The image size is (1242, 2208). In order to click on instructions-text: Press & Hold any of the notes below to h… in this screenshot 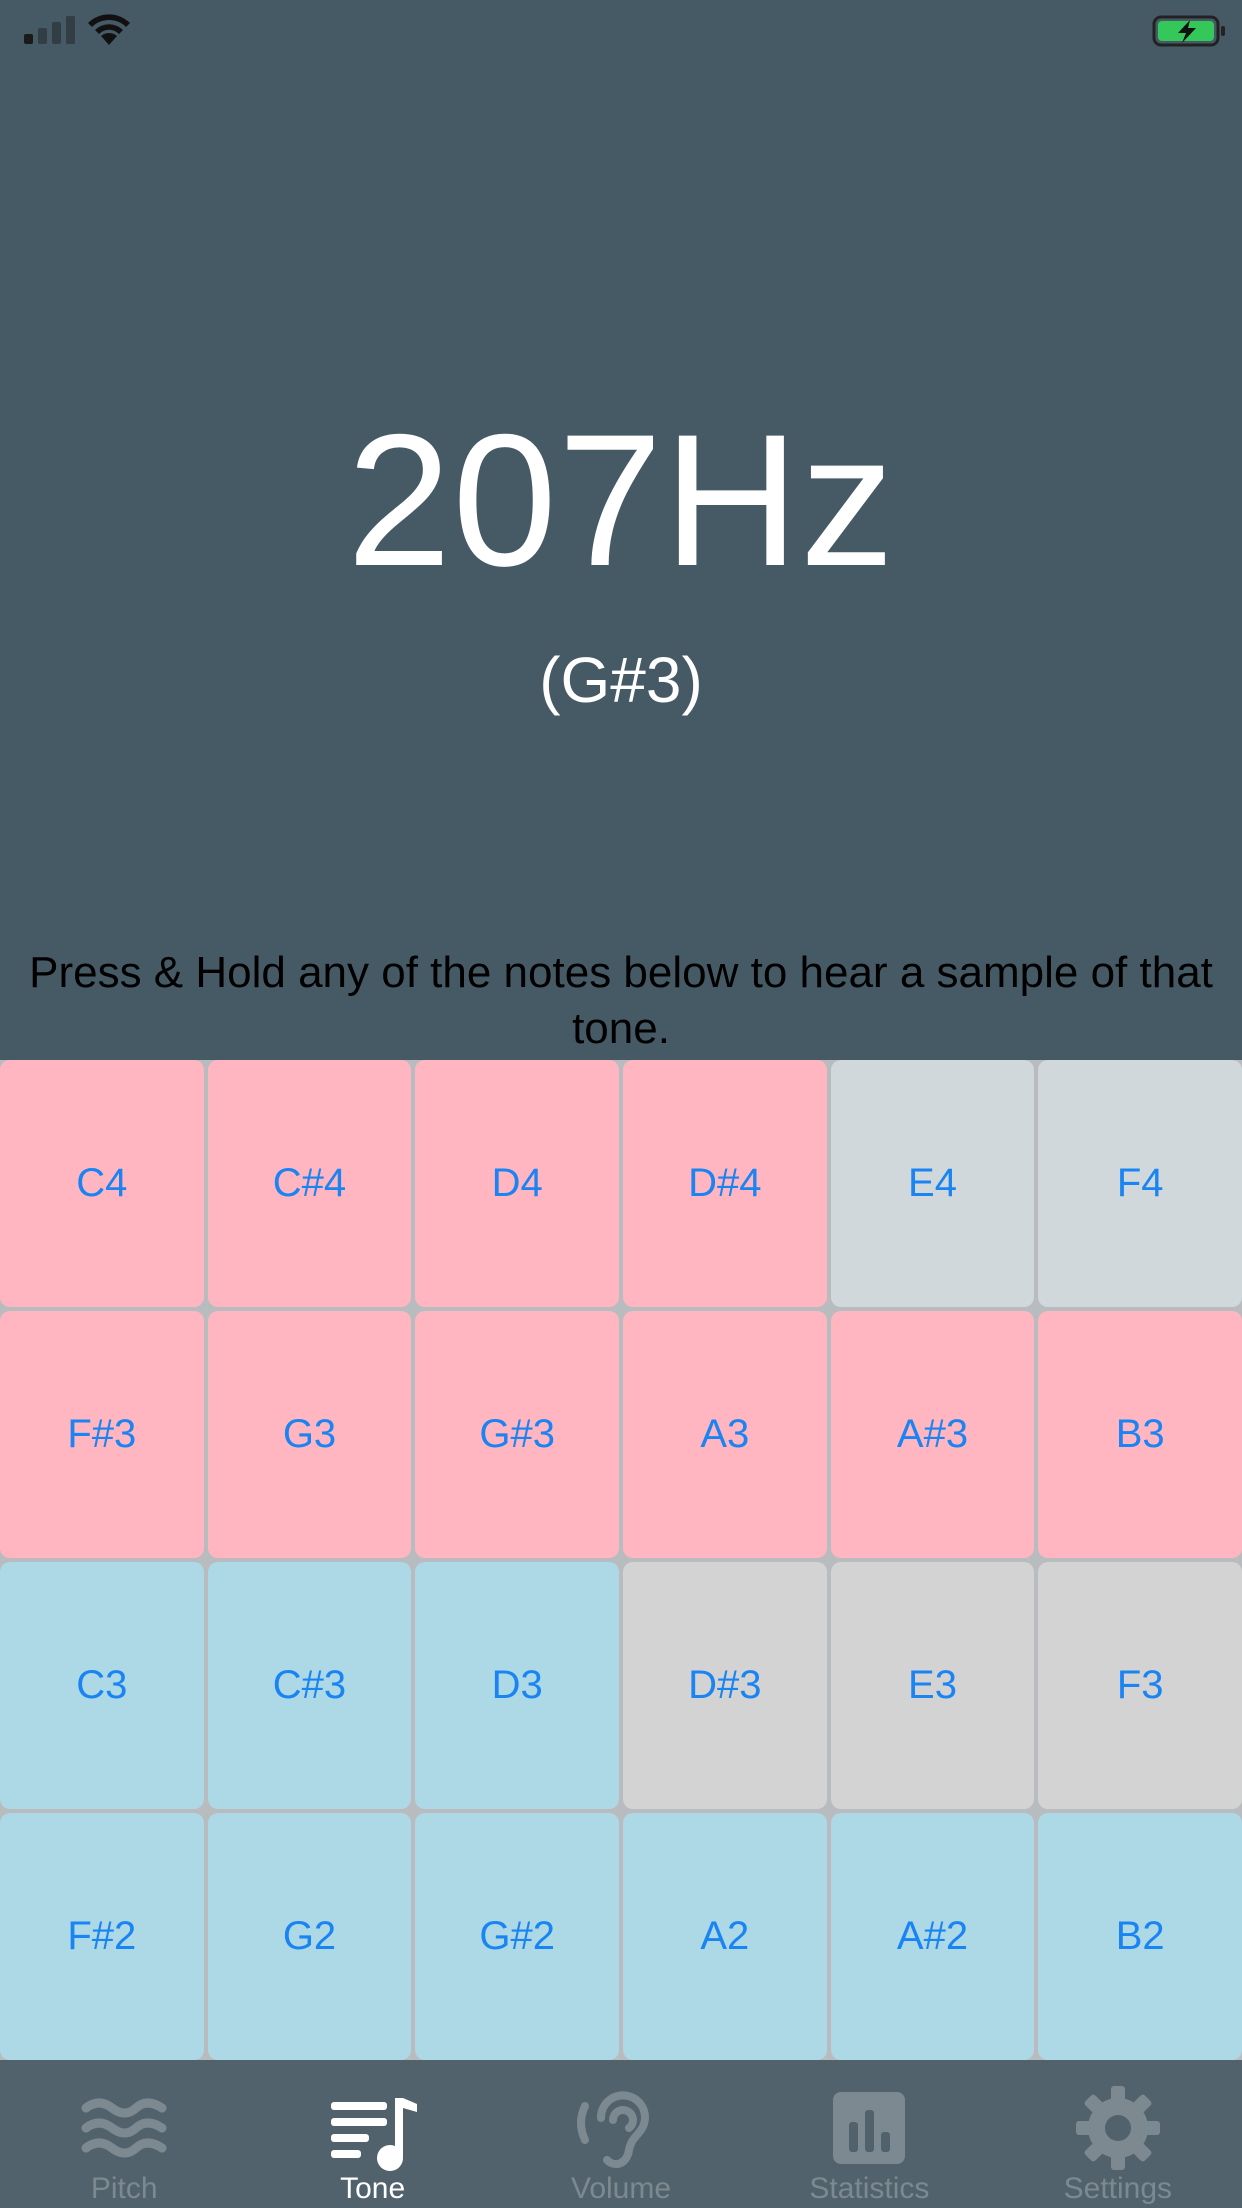, I will do `click(621, 1000)`.